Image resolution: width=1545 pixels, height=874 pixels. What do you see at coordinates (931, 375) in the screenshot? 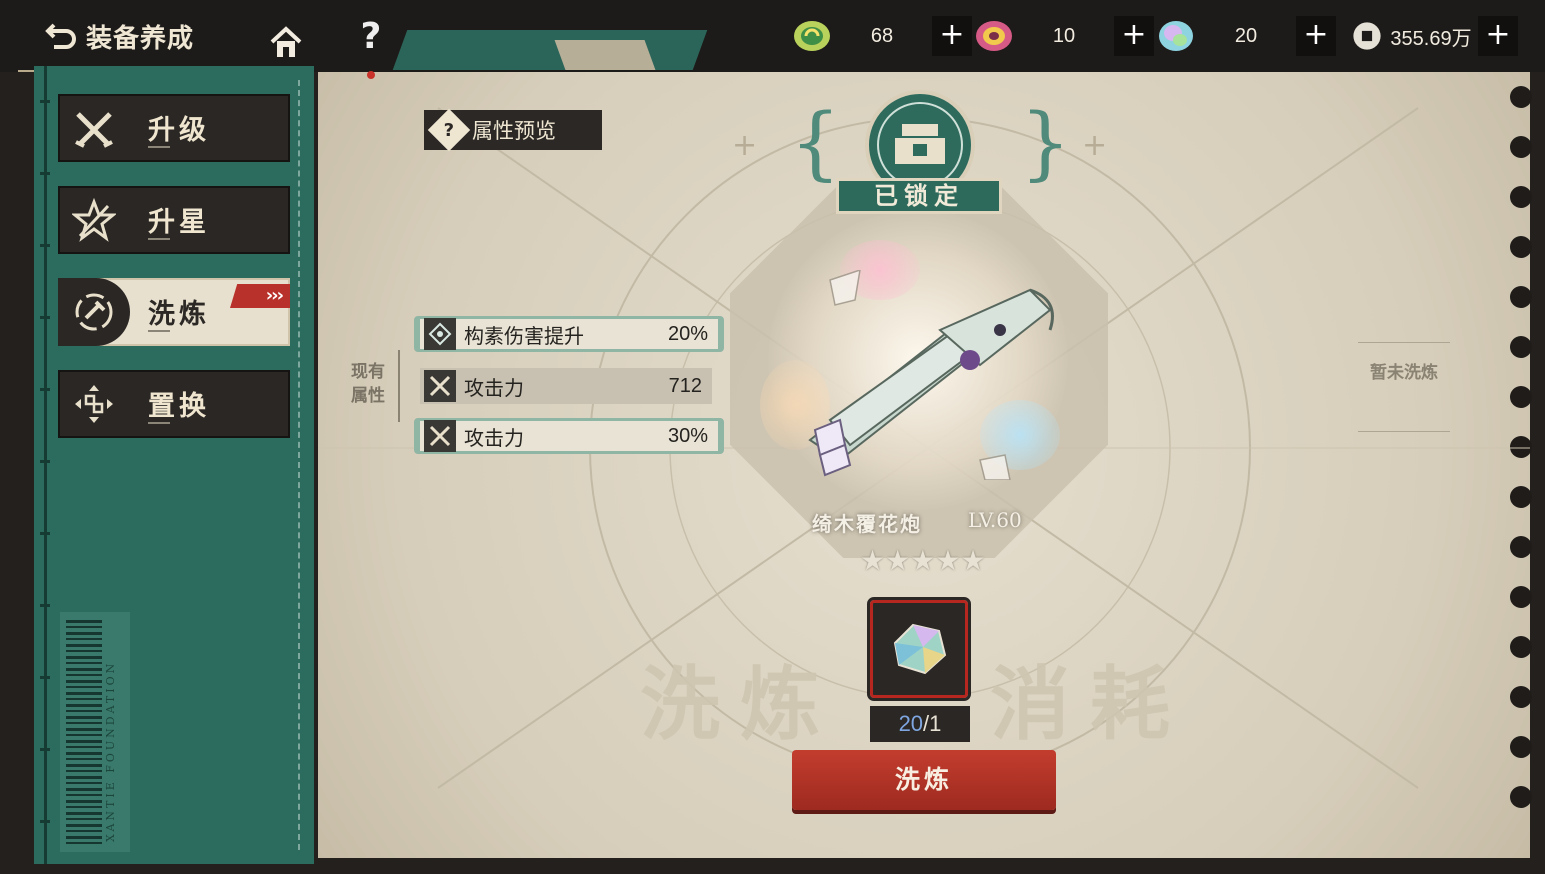
I see `weapon-image` at bounding box center [931, 375].